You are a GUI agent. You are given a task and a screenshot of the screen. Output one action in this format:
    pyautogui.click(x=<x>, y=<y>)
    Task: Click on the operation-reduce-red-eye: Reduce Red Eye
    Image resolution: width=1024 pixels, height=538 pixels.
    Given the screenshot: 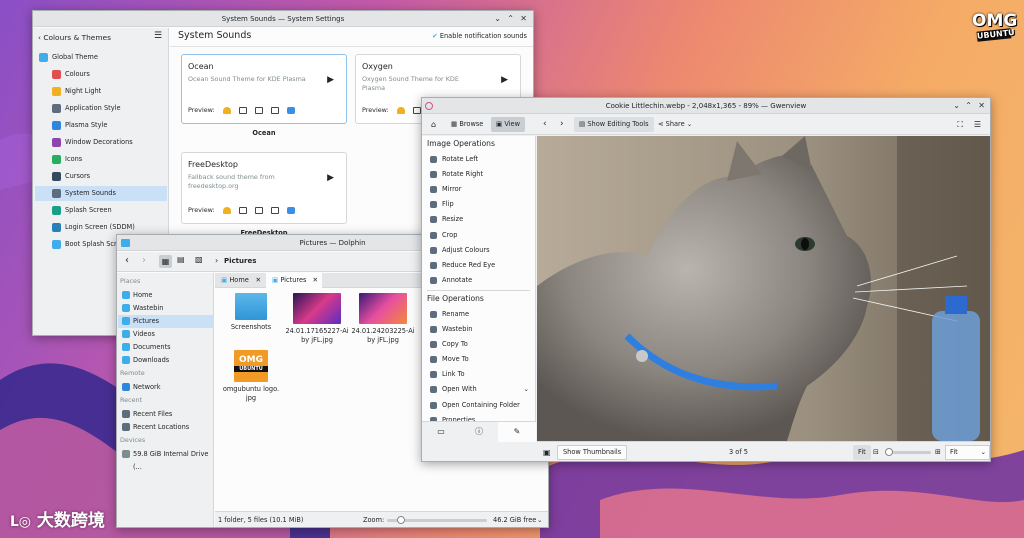 What is the action you would take?
    pyautogui.click(x=479, y=265)
    